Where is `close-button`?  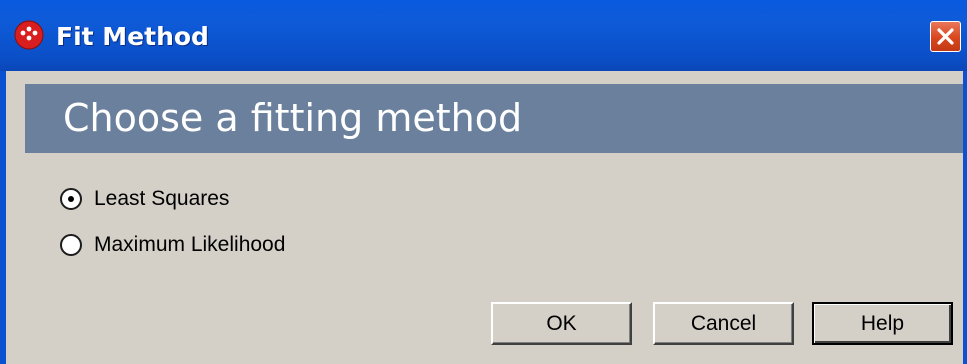
close-button is located at coordinates (945, 36).